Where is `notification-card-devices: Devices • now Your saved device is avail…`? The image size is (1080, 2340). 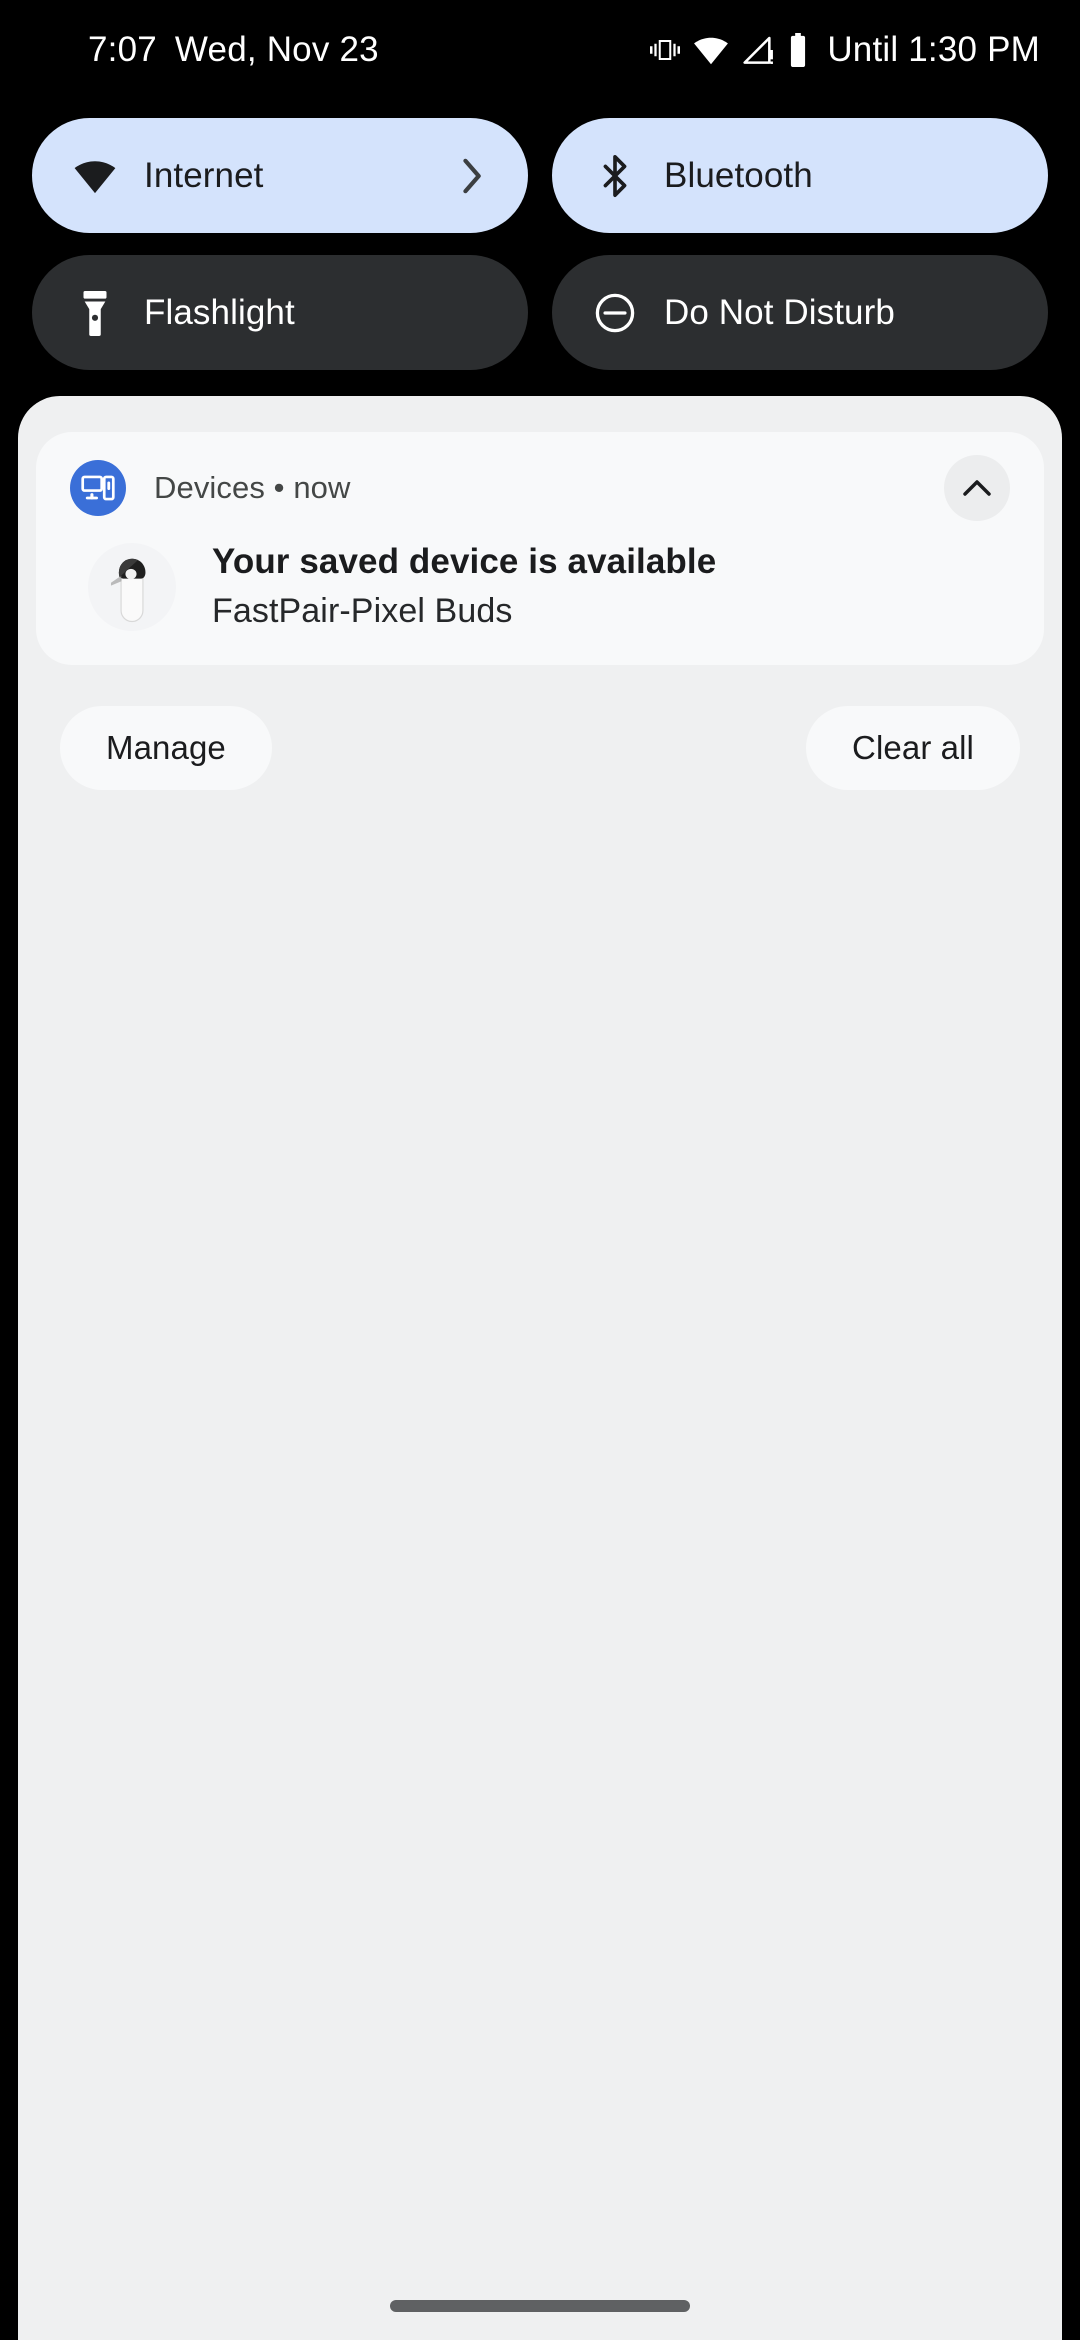 notification-card-devices: Devices • now Your saved device is avail… is located at coordinates (540, 548).